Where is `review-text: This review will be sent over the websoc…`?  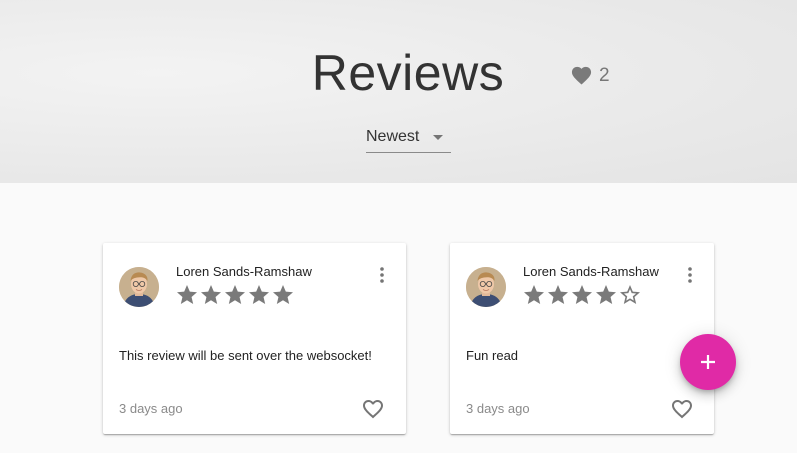 review-text: This review will be sent over the websoc… is located at coordinates (245, 355).